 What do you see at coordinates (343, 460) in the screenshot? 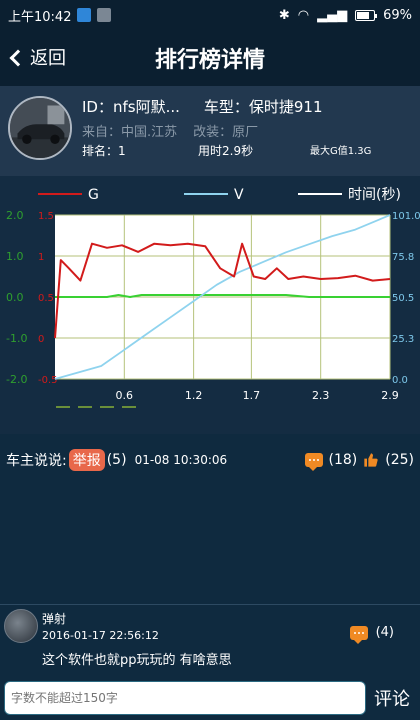
I see `comment-count: (18)` at bounding box center [343, 460].